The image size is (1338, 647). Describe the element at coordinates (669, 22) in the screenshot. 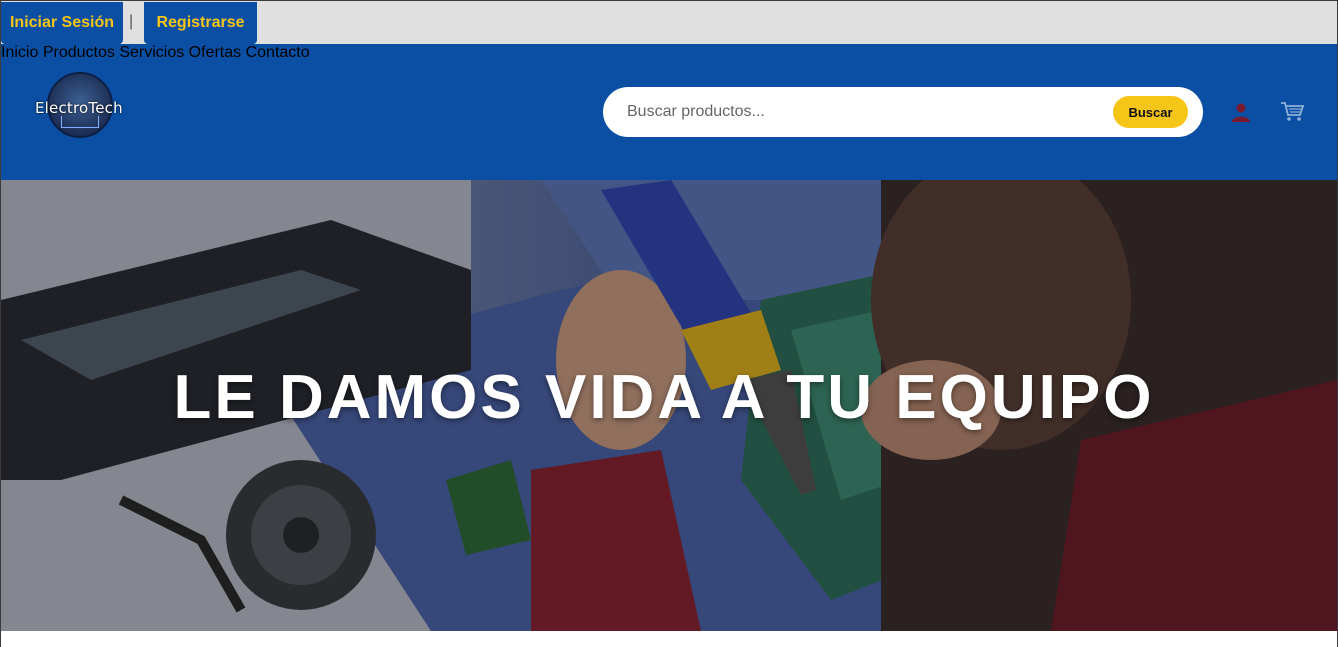

I see `auth-bar: Iniciar Sesión | Registrarse` at that location.